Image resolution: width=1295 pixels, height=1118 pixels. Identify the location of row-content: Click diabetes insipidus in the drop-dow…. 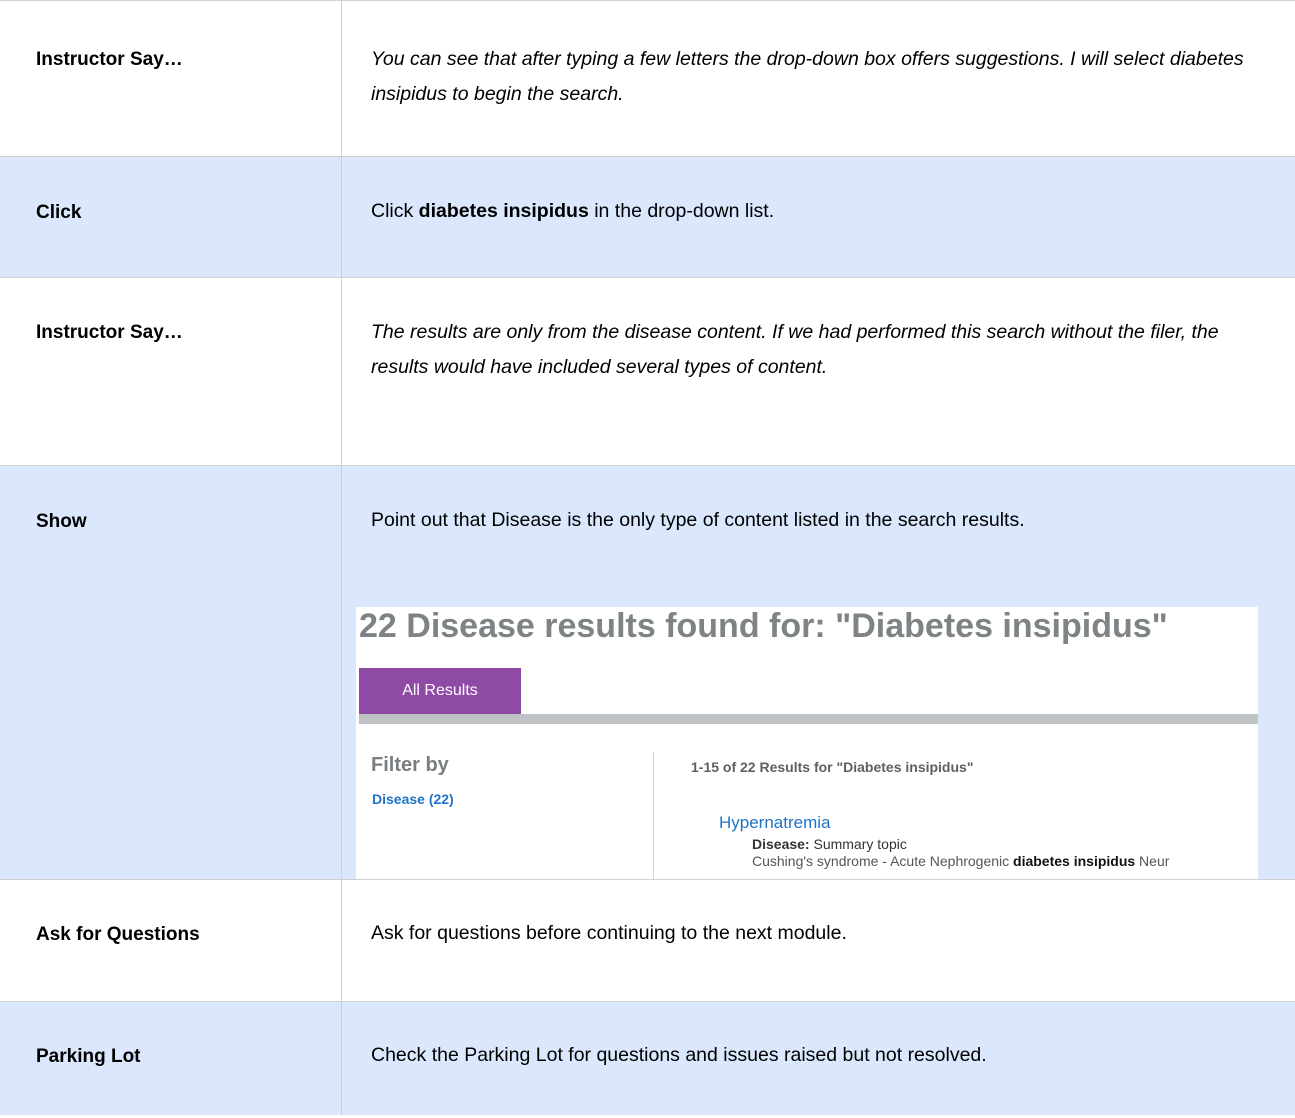
(818, 217).